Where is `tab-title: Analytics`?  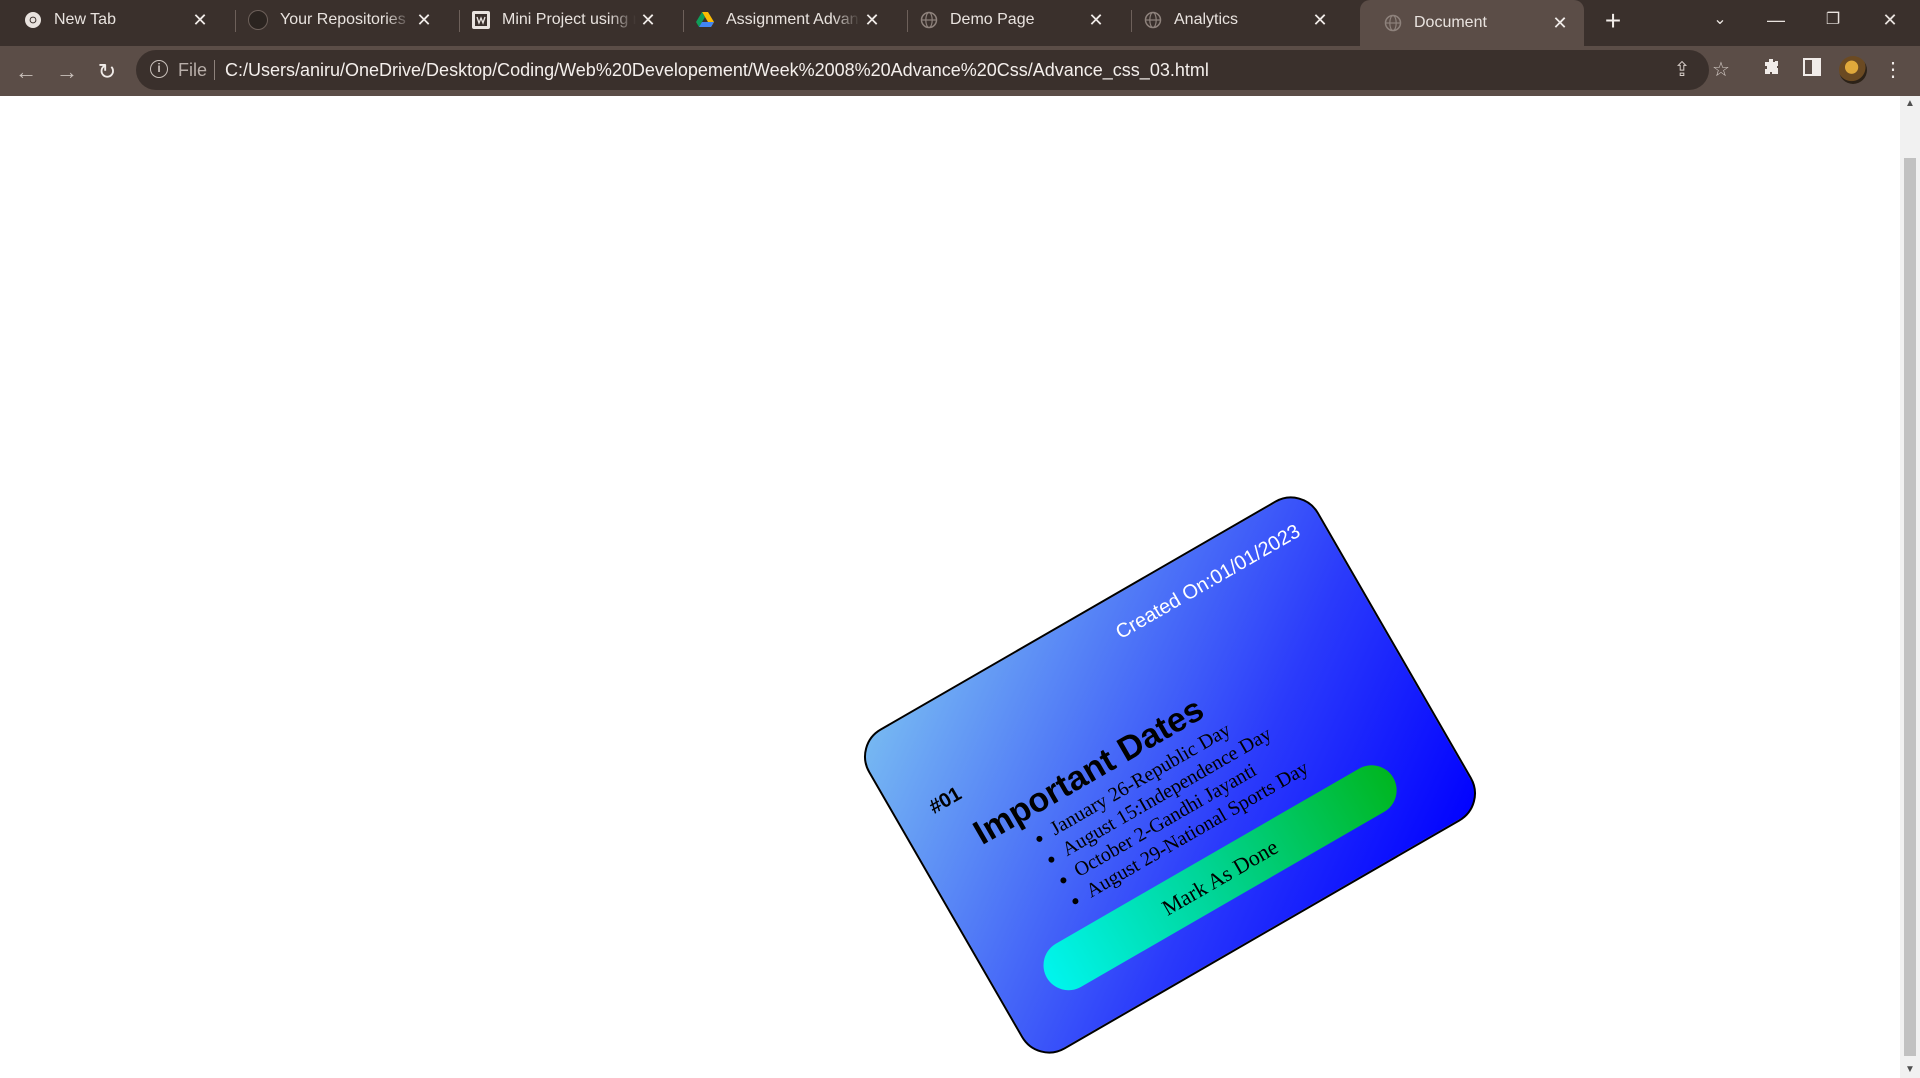
tab-title: Analytics is located at coordinates (1206, 19).